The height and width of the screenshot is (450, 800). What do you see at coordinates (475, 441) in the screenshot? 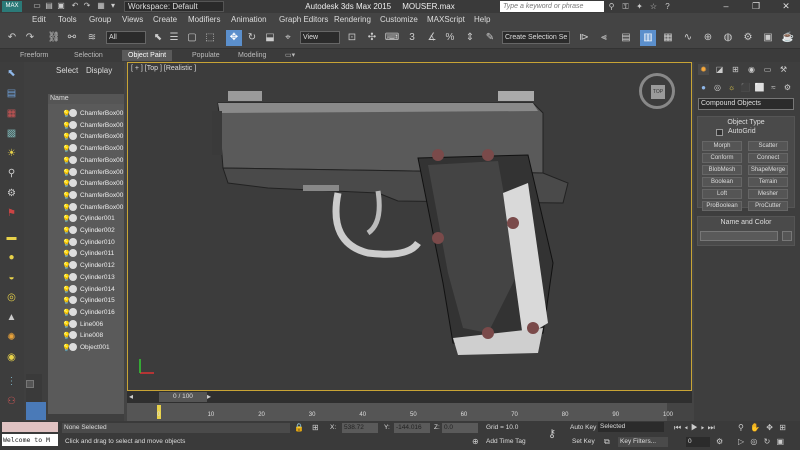
I see `time-tag-icon: ⊕` at bounding box center [475, 441].